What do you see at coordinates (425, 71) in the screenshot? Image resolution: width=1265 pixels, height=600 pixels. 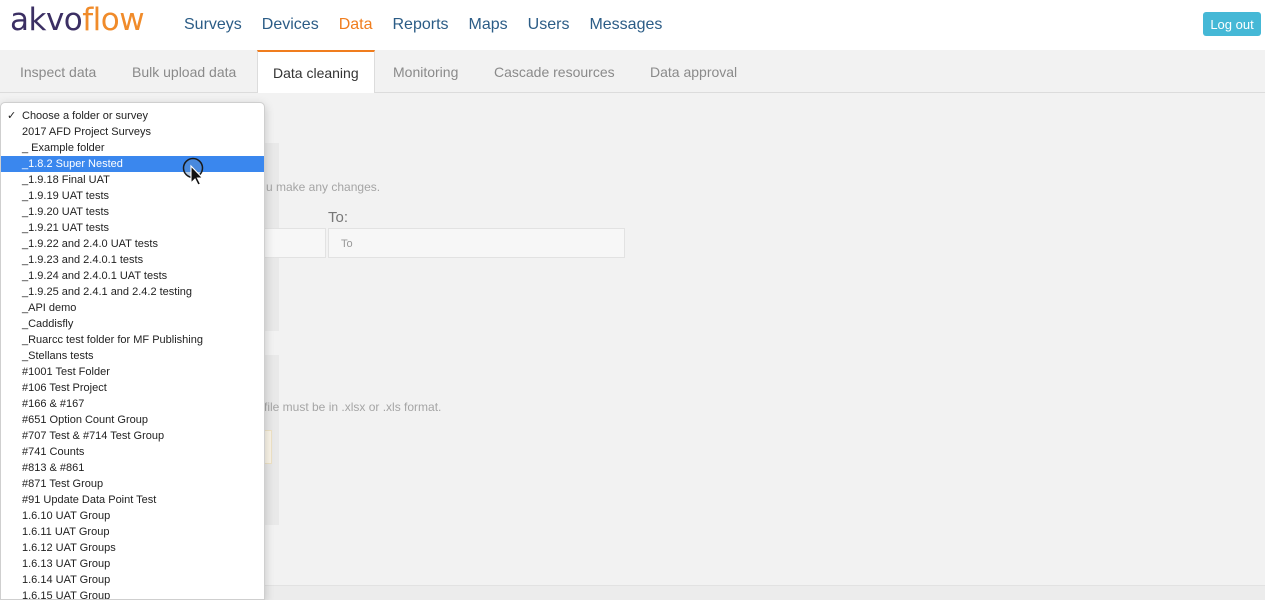 I see `tab-monitoring: Monitoring` at bounding box center [425, 71].